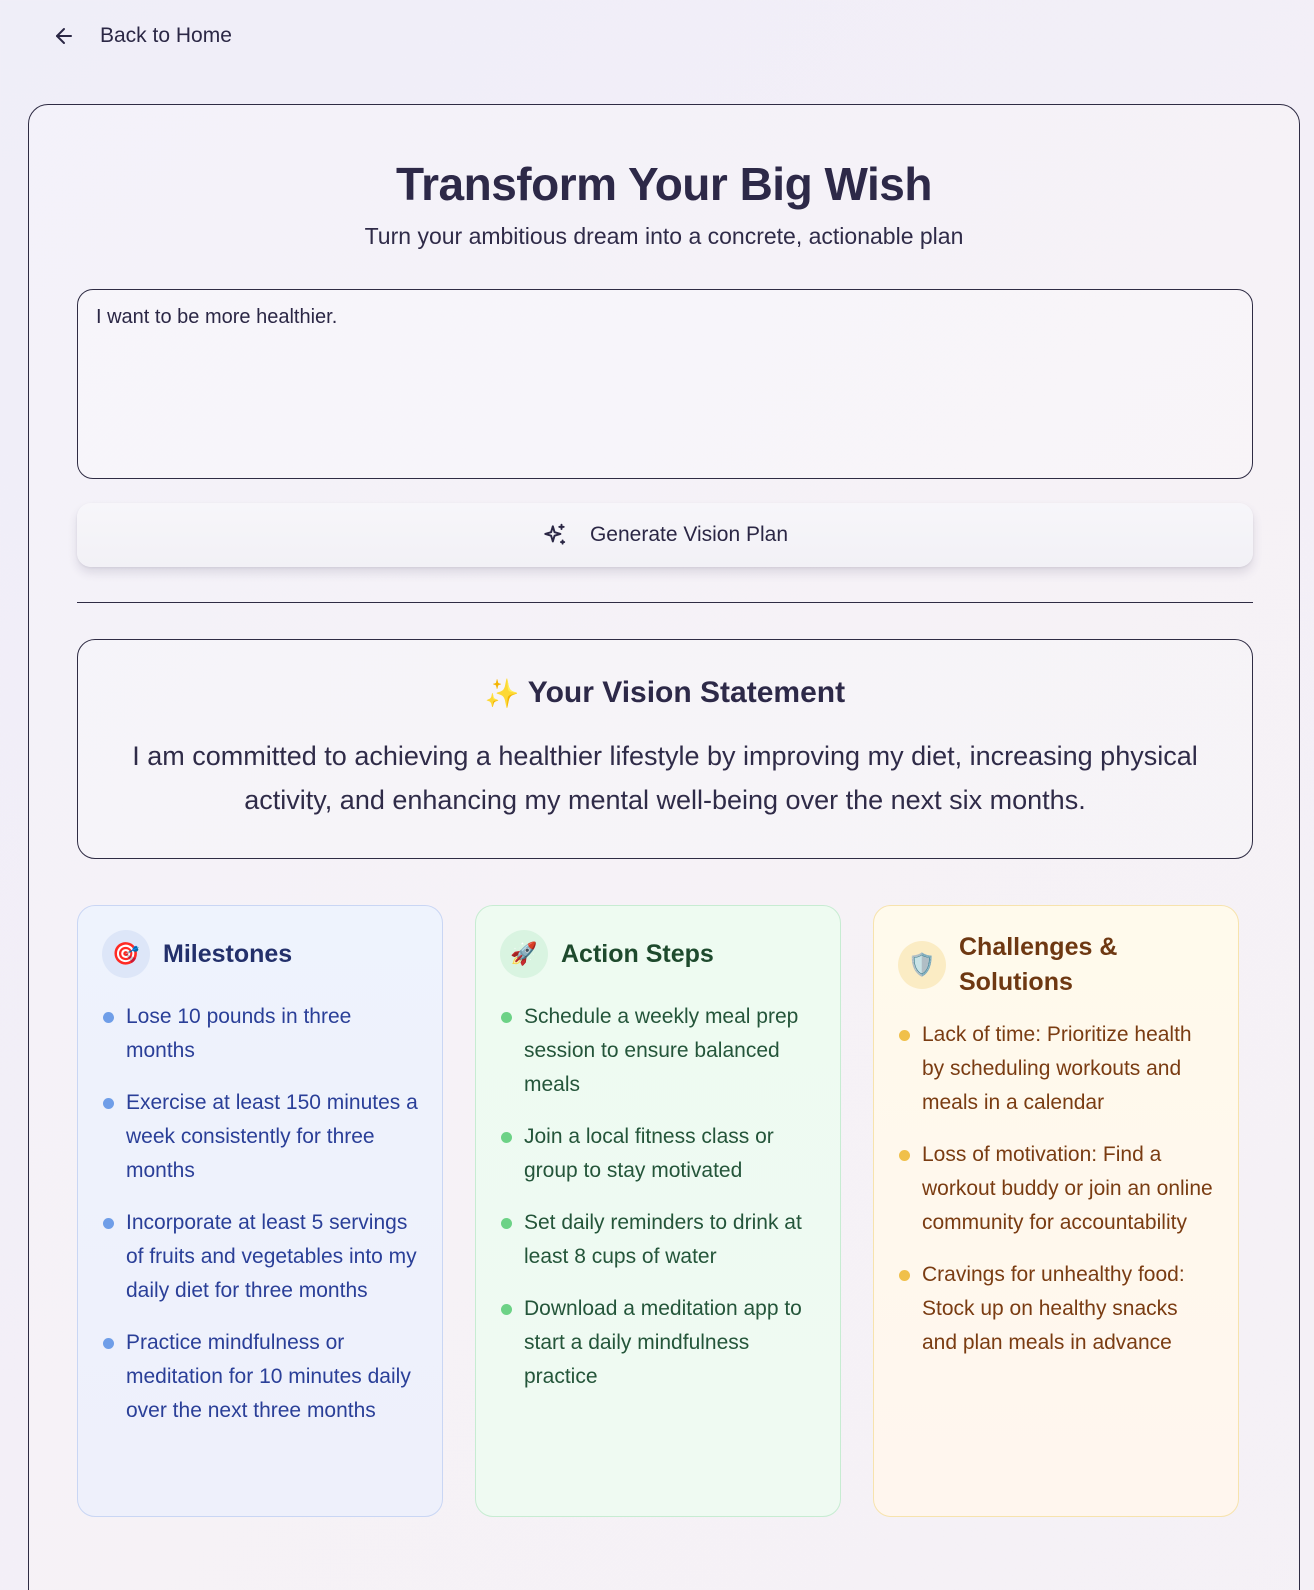  I want to click on rocket-icon: 🚀, so click(524, 954).